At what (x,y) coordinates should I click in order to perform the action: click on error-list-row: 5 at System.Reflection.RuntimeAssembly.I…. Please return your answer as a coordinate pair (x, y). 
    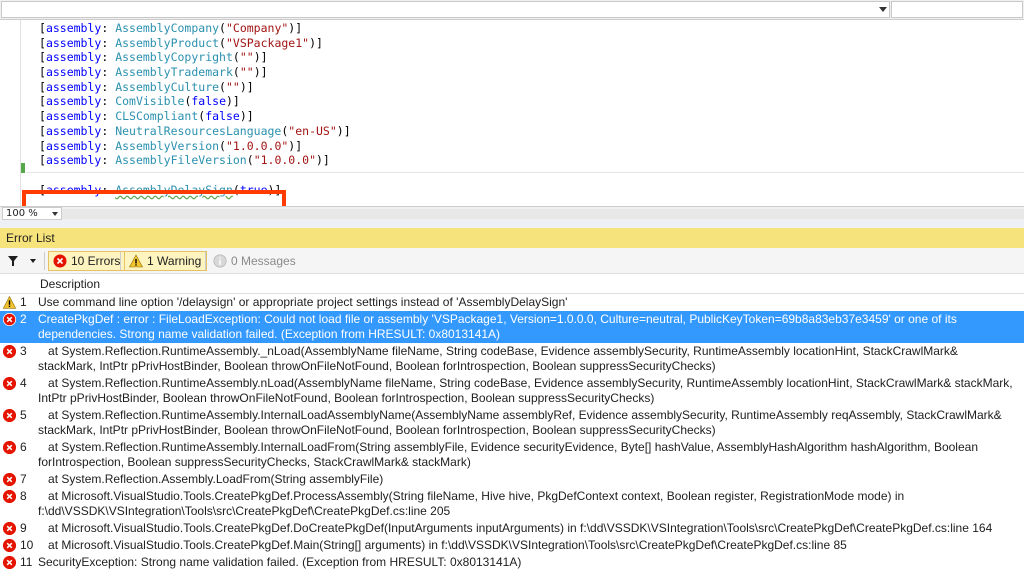
    Looking at the image, I should click on (512, 423).